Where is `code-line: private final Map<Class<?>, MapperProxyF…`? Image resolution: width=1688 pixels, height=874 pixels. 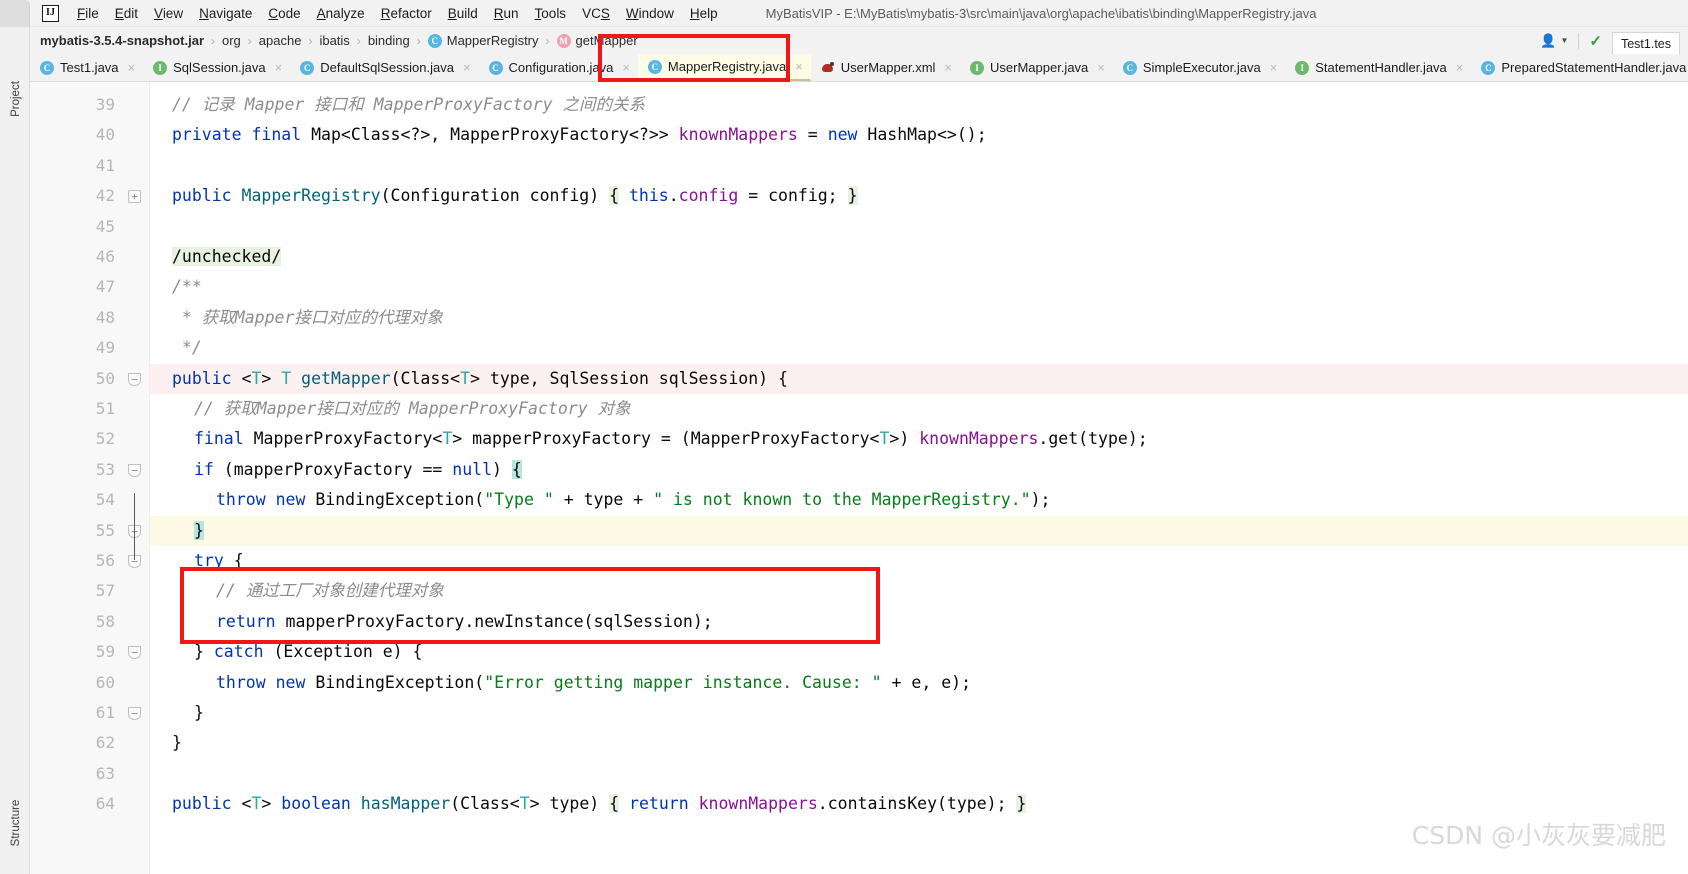 code-line: private final Map<Class<?>, MapperProxyF… is located at coordinates (579, 135).